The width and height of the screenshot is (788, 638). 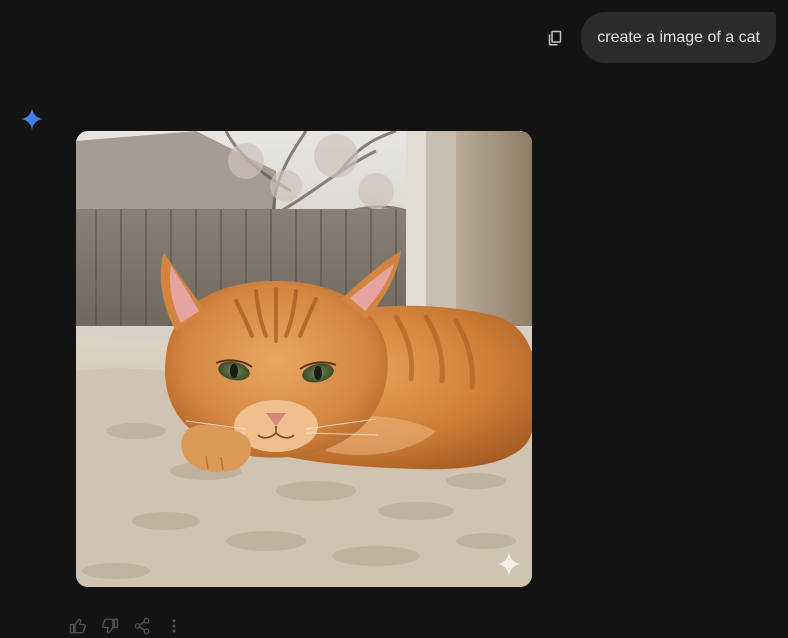 I want to click on response-action-bar, so click(x=126, y=626).